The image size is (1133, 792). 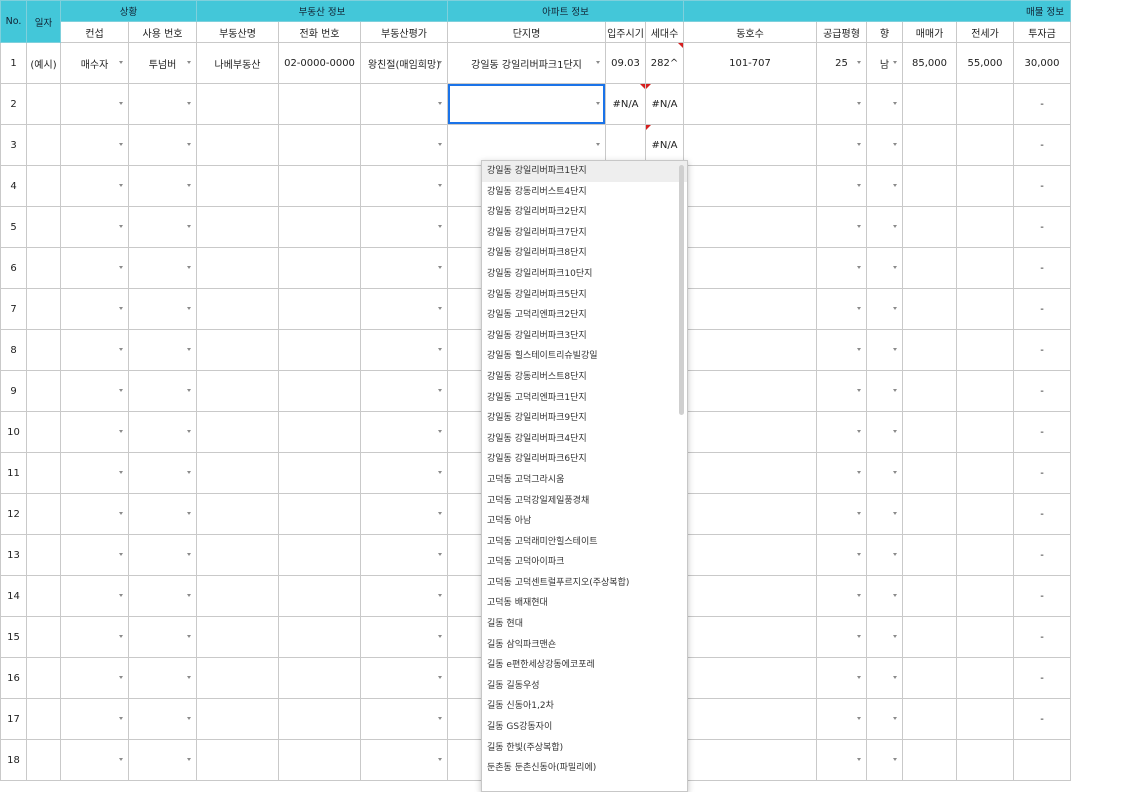 What do you see at coordinates (526, 32) in the screenshot?
I see `header-complex-name: 단지명` at bounding box center [526, 32].